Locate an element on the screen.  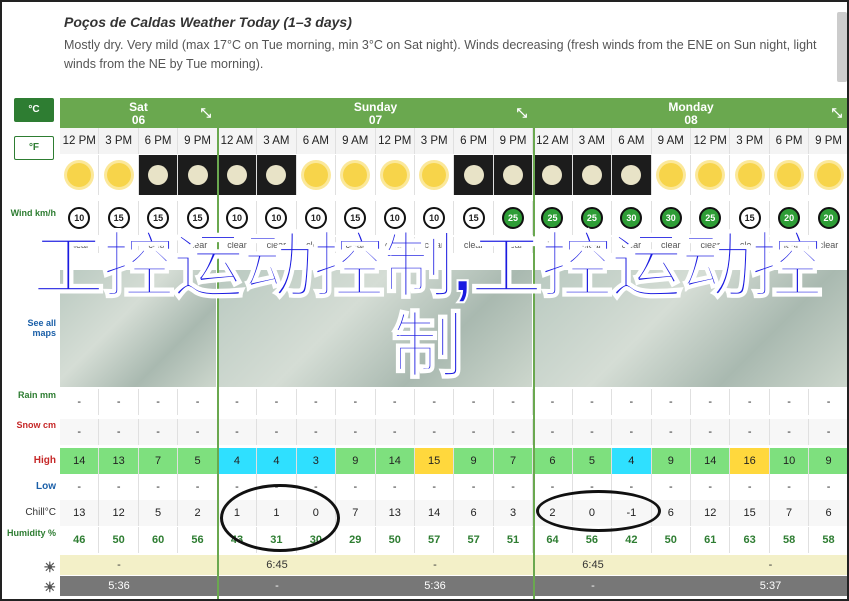
wind-cell: 30 is located at coordinates (632, 218).